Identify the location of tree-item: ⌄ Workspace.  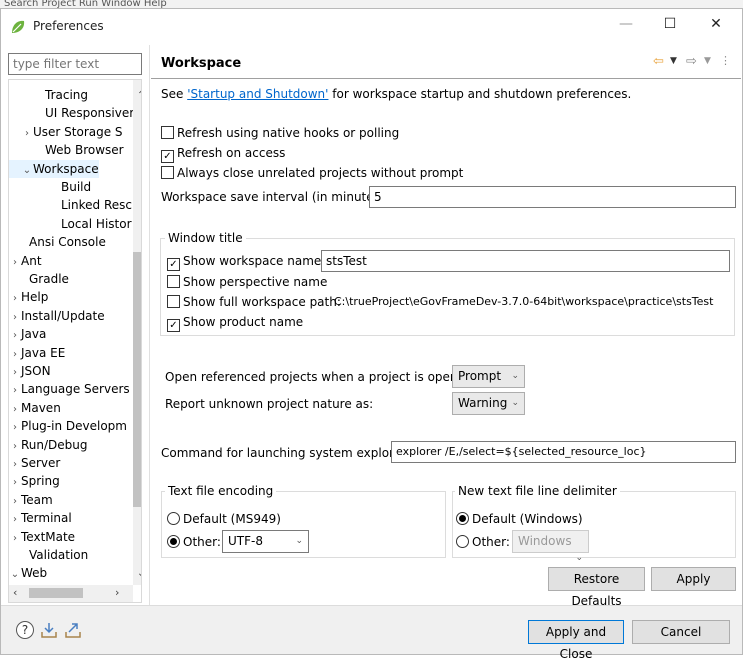
(54, 169).